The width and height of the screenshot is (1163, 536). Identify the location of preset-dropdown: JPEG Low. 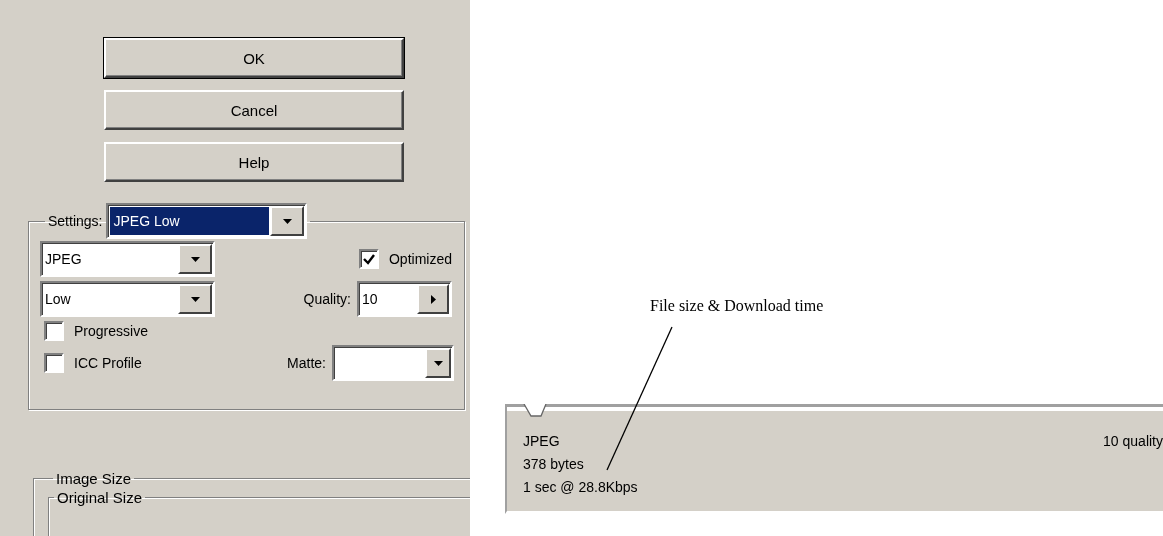
(207, 221).